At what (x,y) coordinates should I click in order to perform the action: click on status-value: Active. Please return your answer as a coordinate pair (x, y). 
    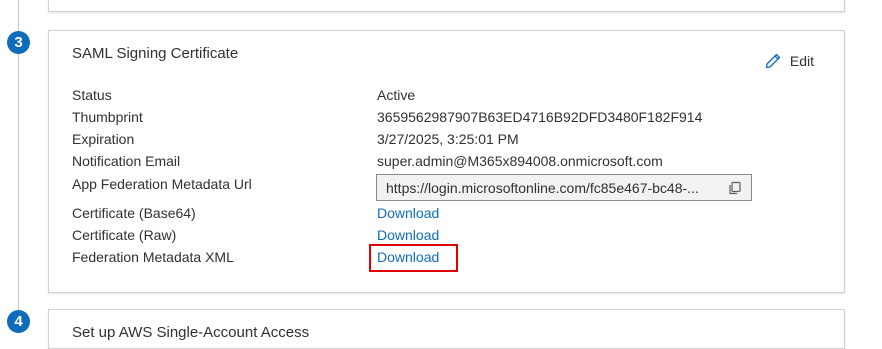
    Looking at the image, I should click on (396, 95).